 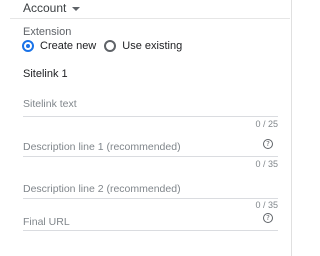 What do you see at coordinates (150, 113) in the screenshot?
I see `sitelink-text-field: Sitelink text 0 / 25` at bounding box center [150, 113].